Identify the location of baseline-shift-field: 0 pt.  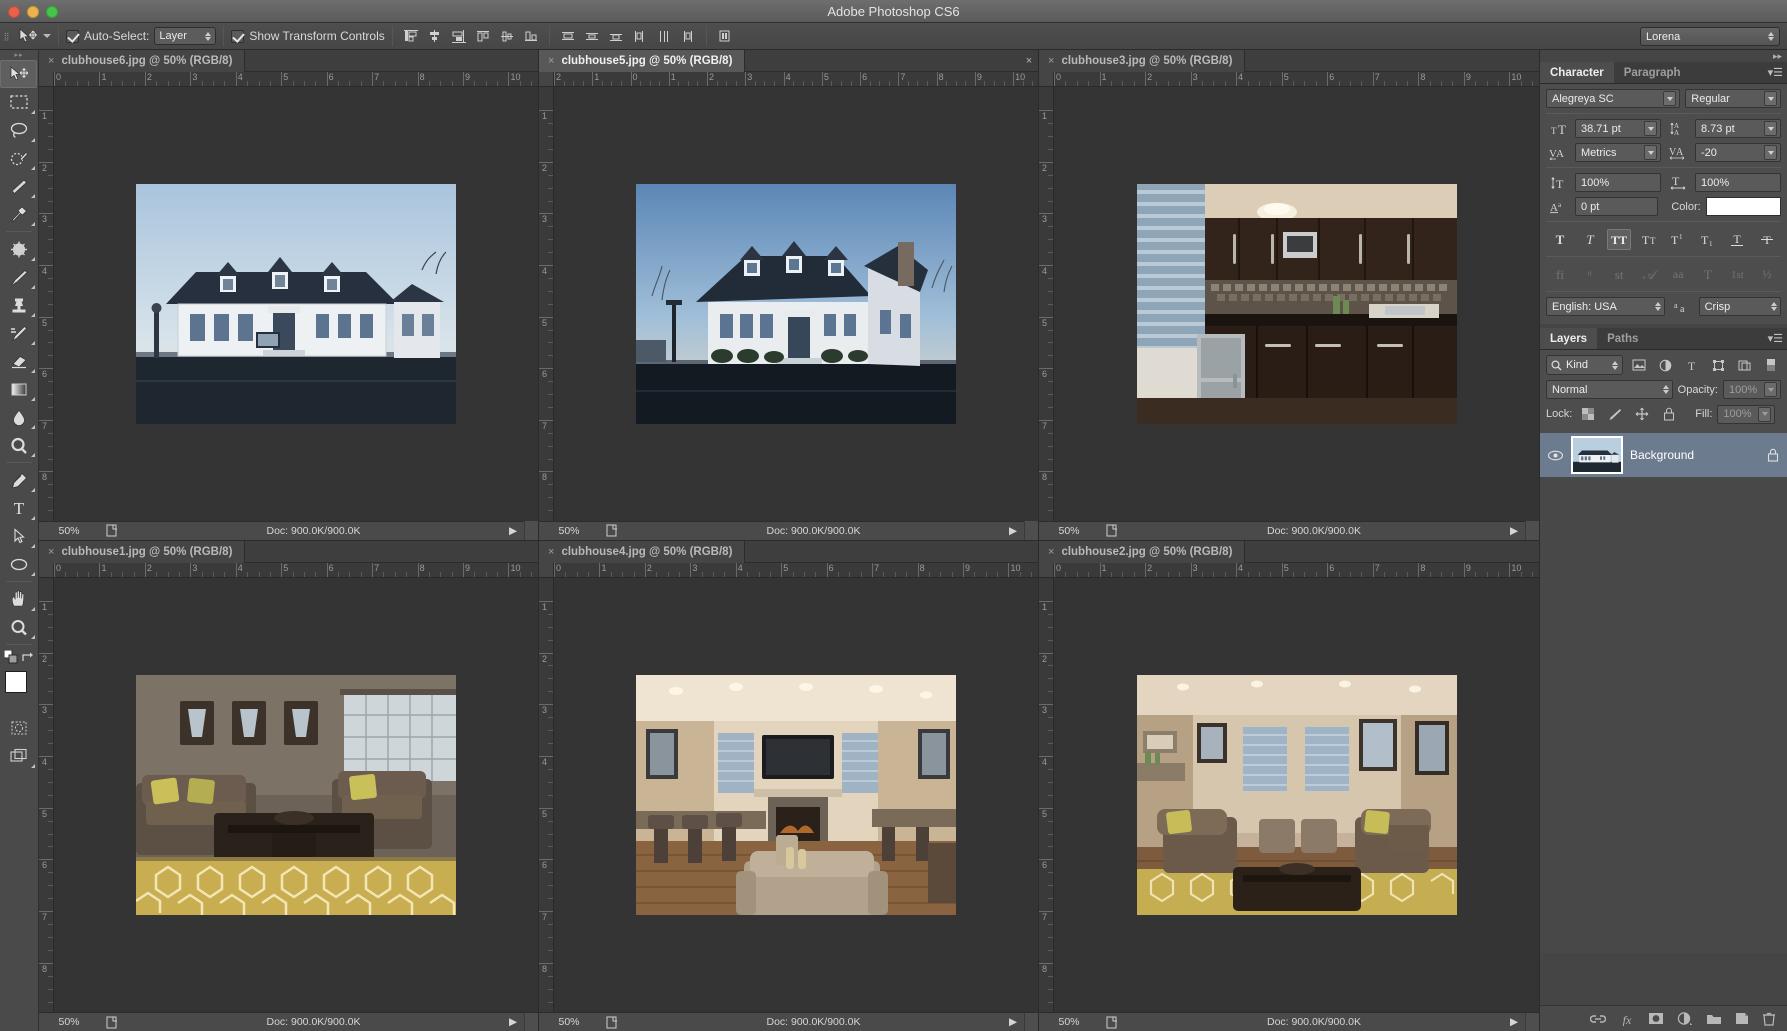
(1617, 206).